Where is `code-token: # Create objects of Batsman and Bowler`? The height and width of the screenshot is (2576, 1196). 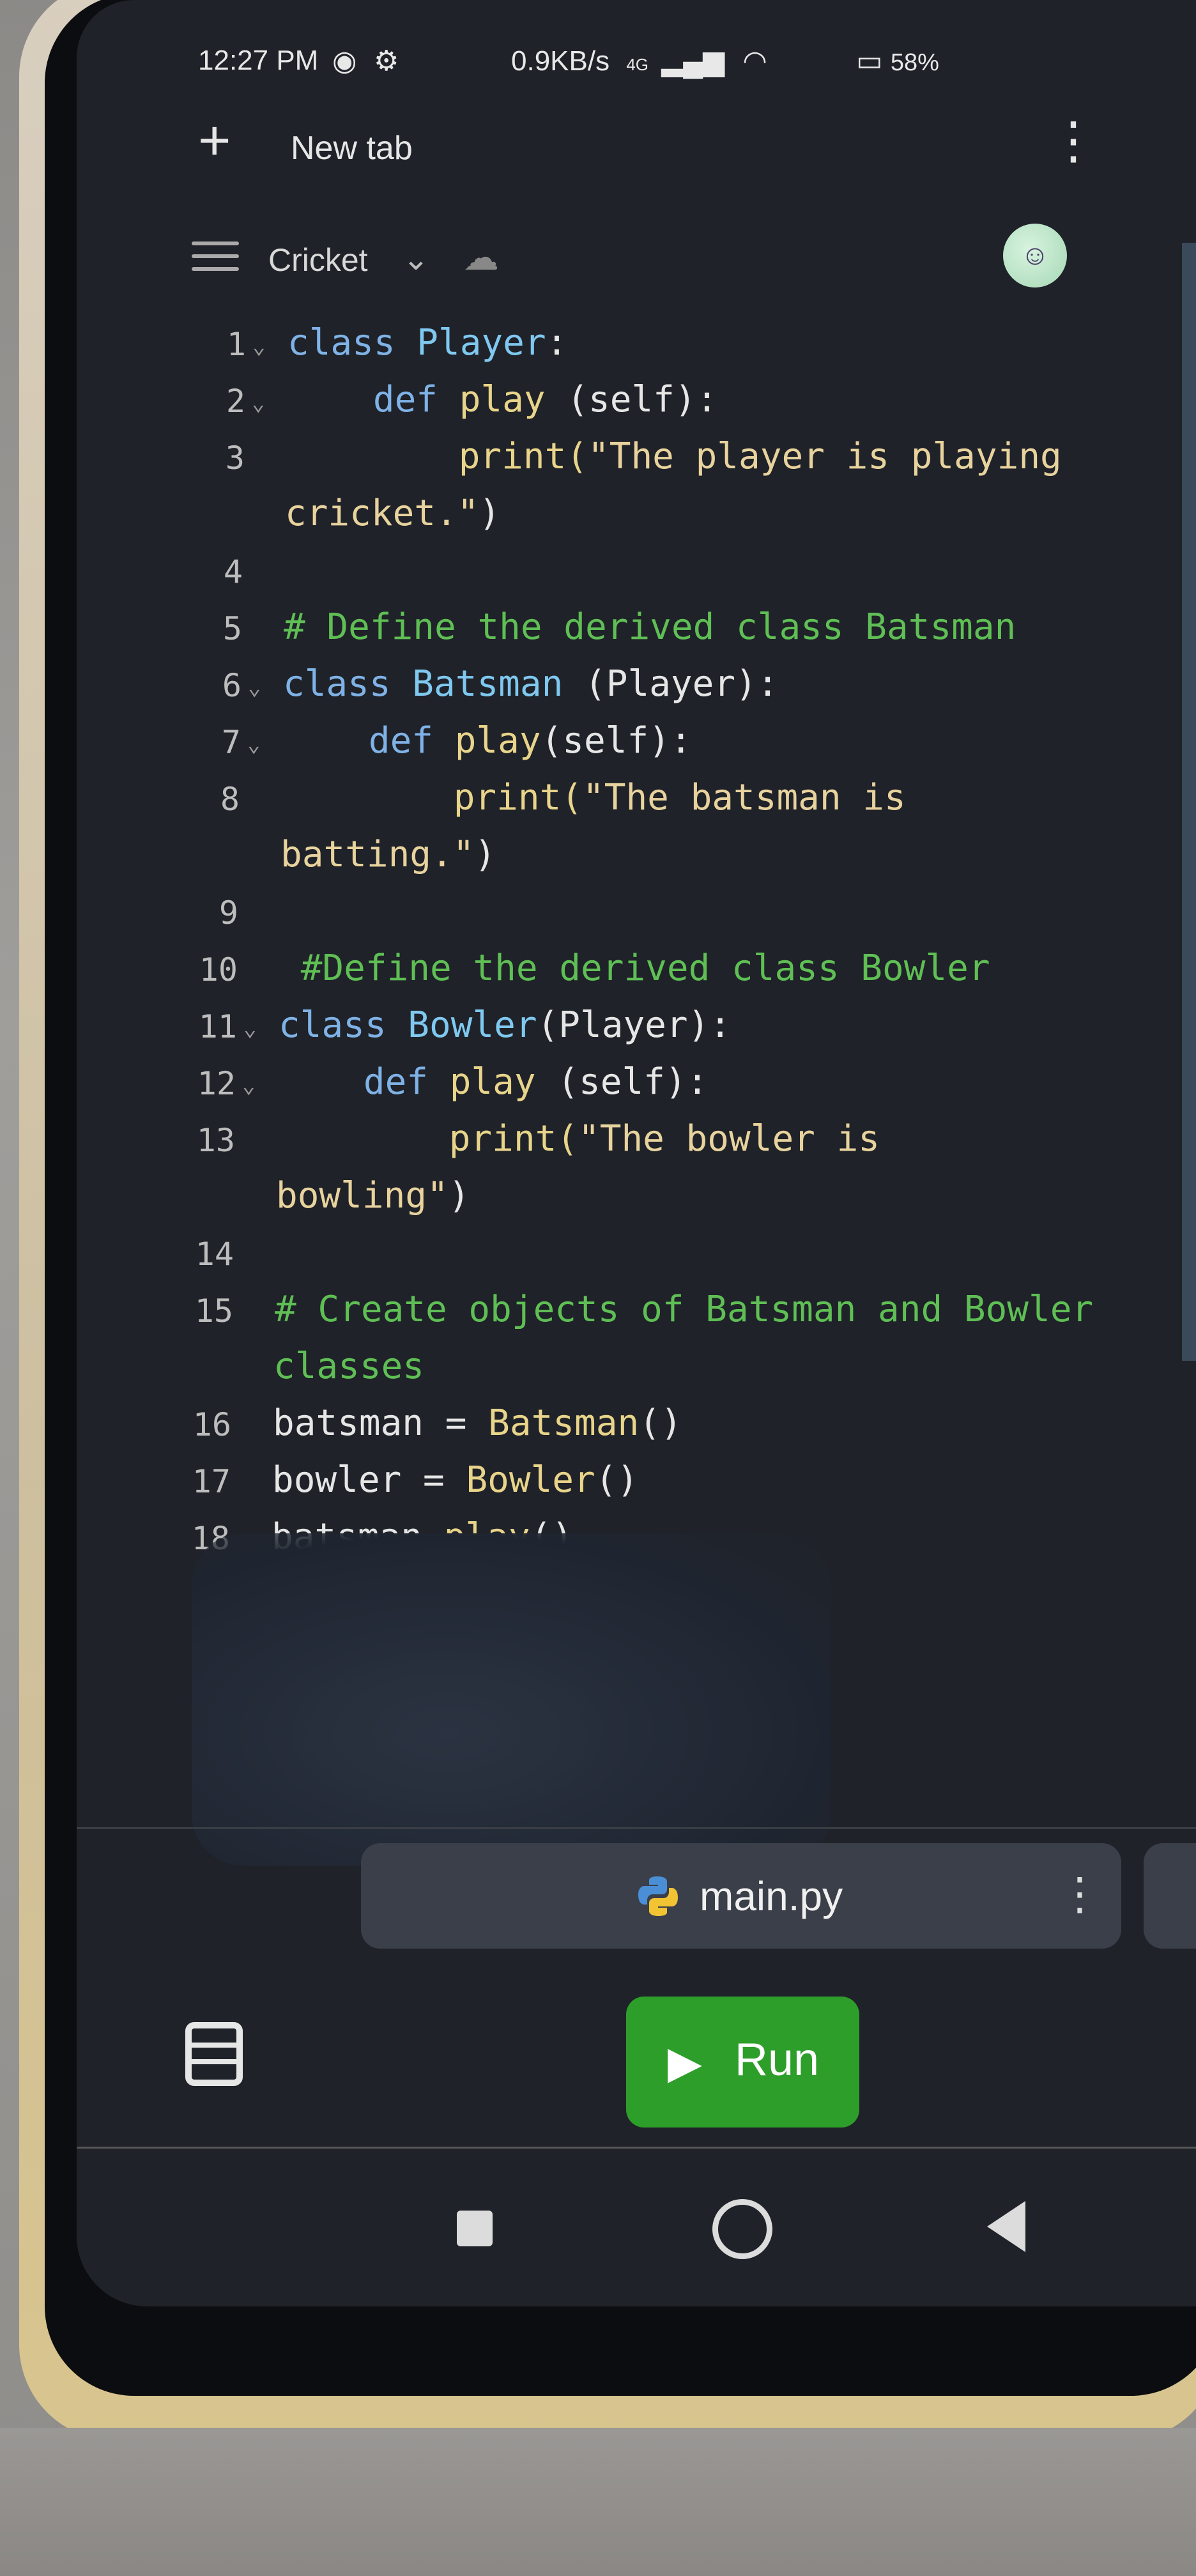 code-token: # Create objects of Batsman and Bowler is located at coordinates (684, 1309).